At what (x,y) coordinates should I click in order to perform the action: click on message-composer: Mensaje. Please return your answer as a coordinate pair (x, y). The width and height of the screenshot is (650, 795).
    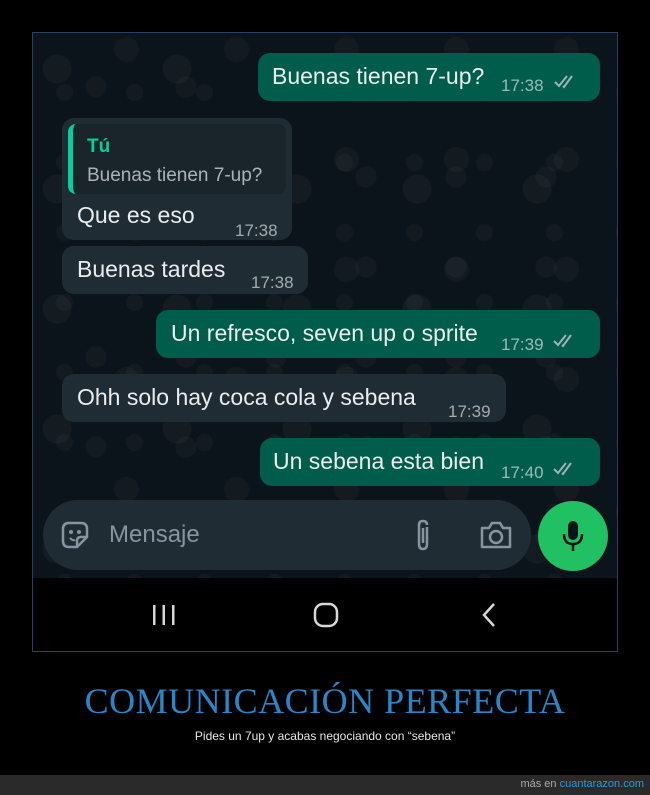
    Looking at the image, I should click on (287, 535).